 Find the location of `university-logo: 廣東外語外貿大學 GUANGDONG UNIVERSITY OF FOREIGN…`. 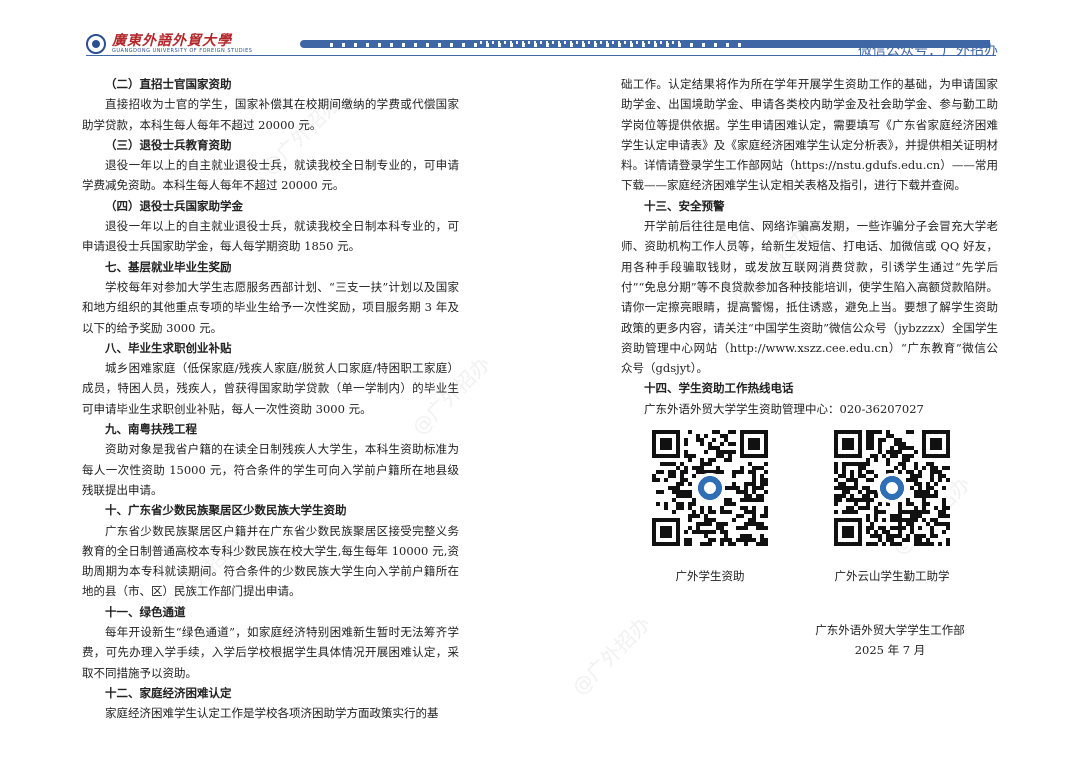

university-logo: 廣東外語外貿大學 GUANGDONG UNIVERSITY OF FOREIGN… is located at coordinates (169, 44).